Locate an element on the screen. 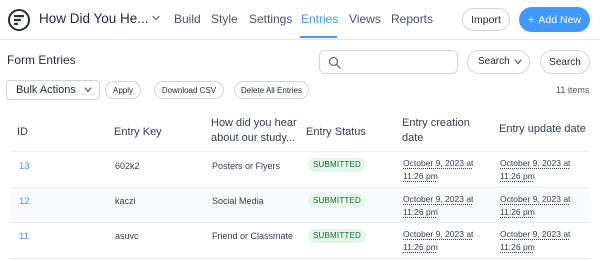  search-icon is located at coordinates (334, 62).